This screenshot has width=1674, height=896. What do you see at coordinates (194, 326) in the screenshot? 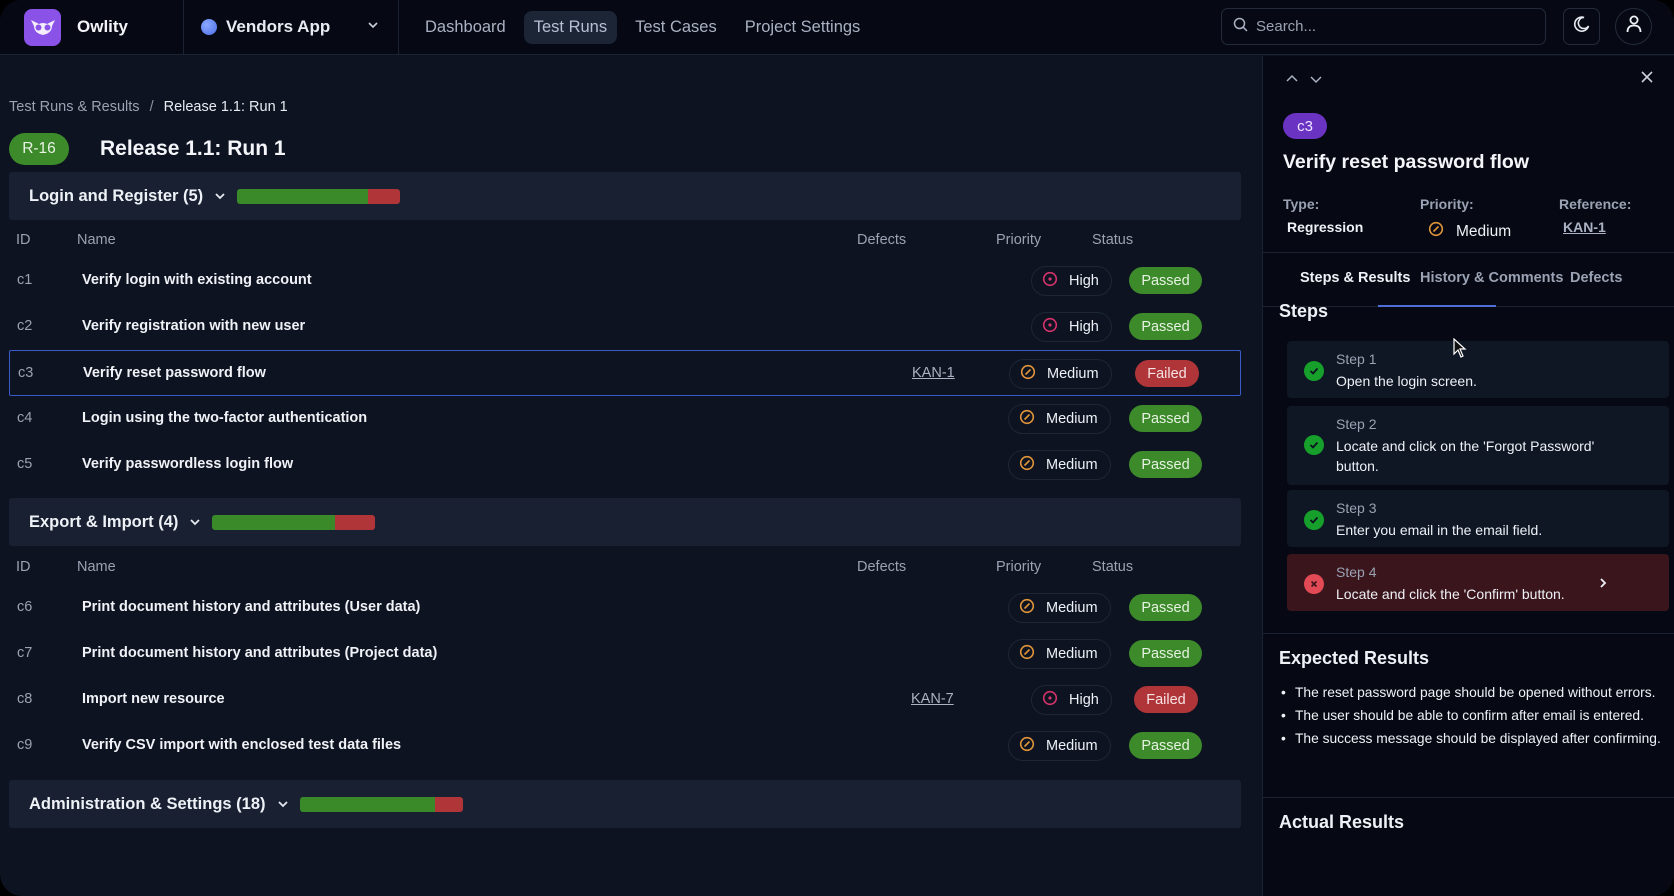
I see `case-name: Verify registration with new user` at bounding box center [194, 326].